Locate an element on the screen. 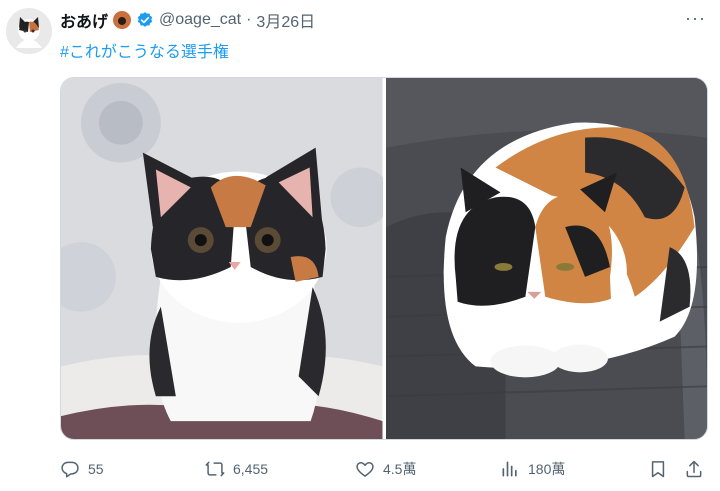 This screenshot has height=491, width=720. like-button: 4.5萬 is located at coordinates (385, 469).